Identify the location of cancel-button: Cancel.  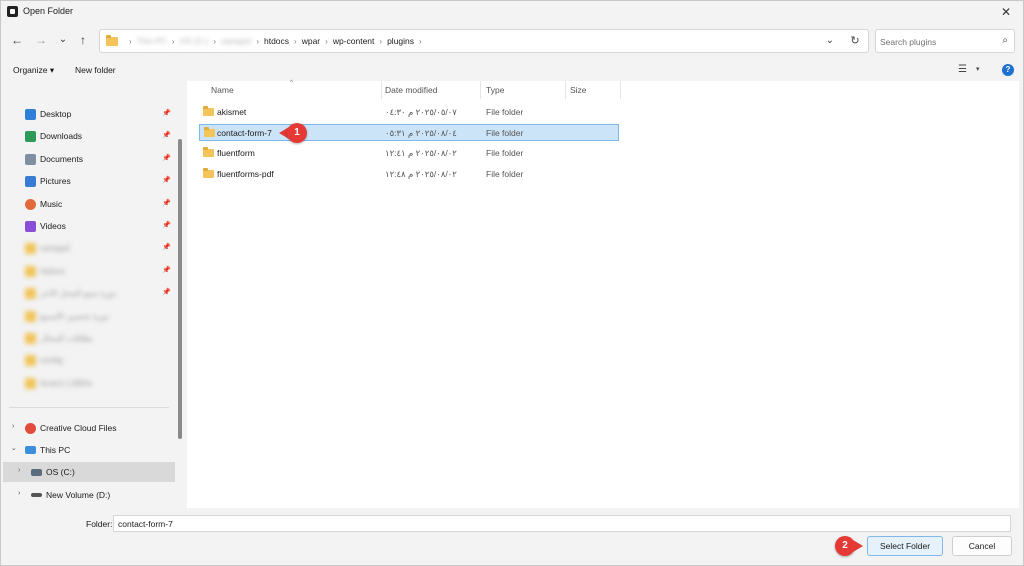
(982, 546).